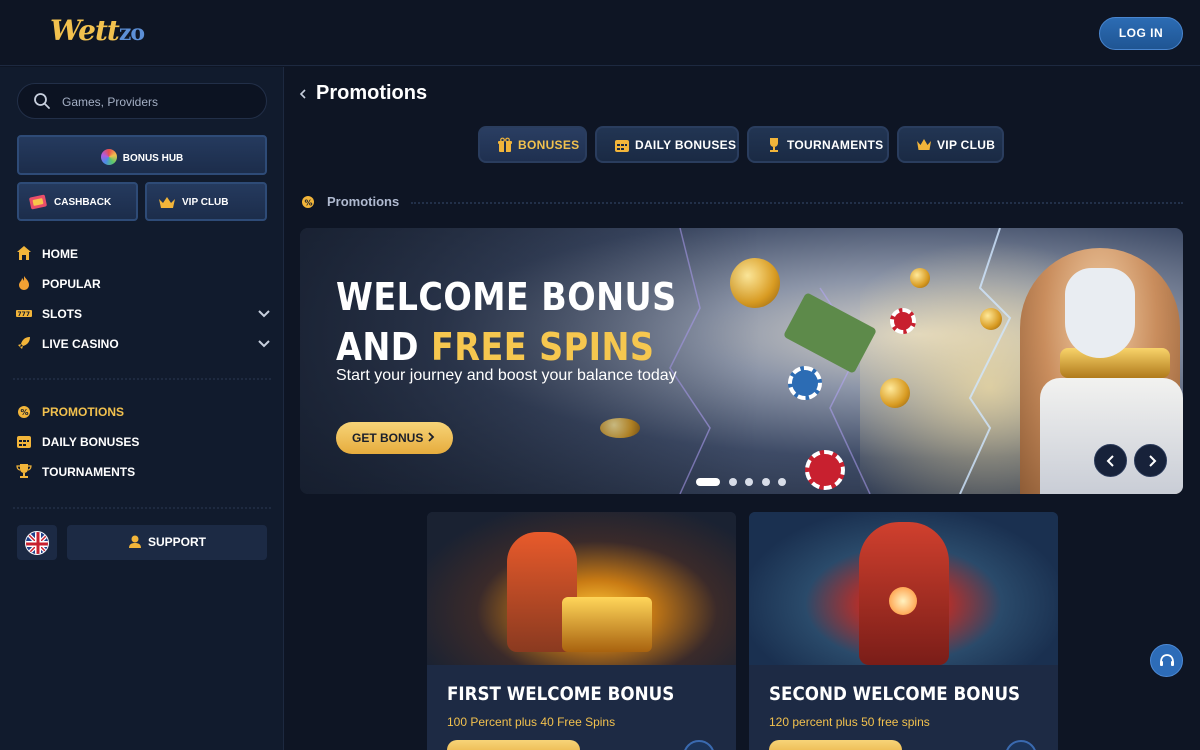 The width and height of the screenshot is (1200, 750). I want to click on sidebar-item-tournaments: TOURNAMENTS, so click(144, 472).